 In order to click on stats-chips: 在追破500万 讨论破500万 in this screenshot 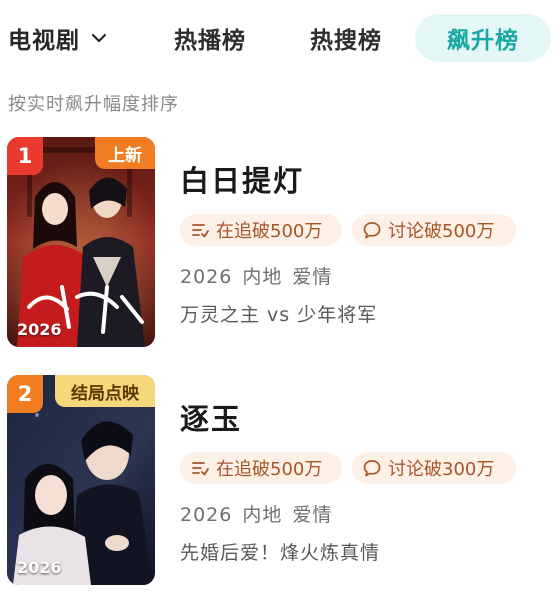, I will do `click(348, 230)`.